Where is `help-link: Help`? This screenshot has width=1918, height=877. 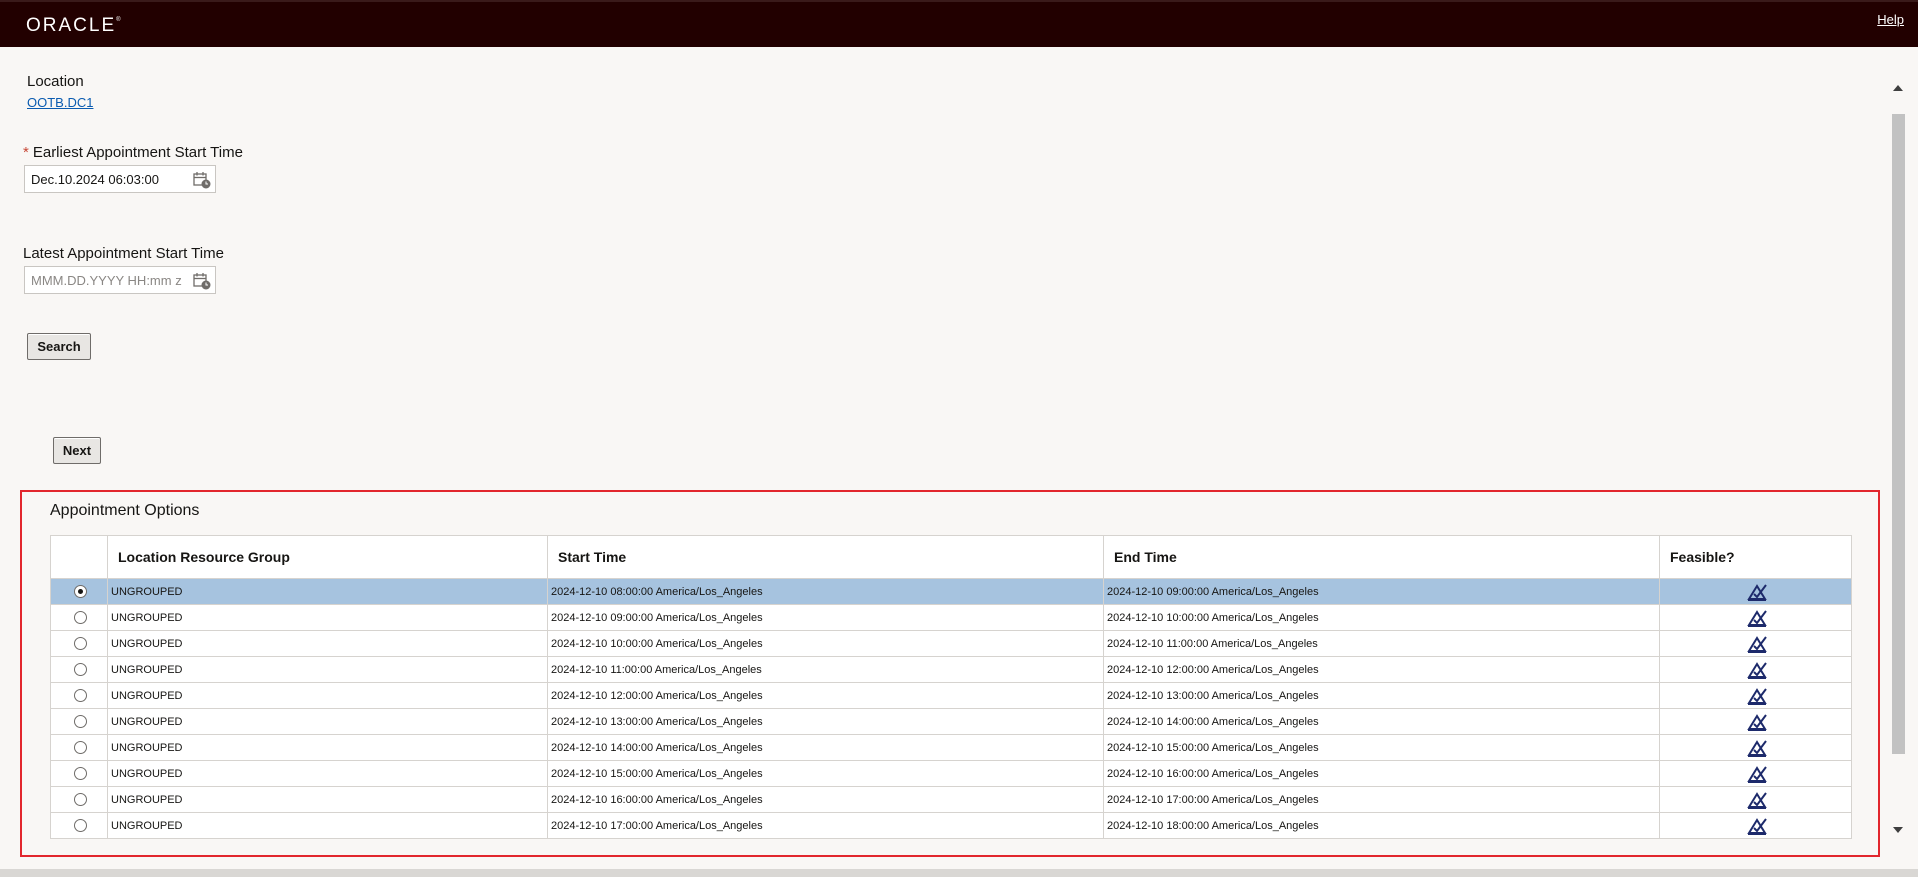
help-link: Help is located at coordinates (1890, 19).